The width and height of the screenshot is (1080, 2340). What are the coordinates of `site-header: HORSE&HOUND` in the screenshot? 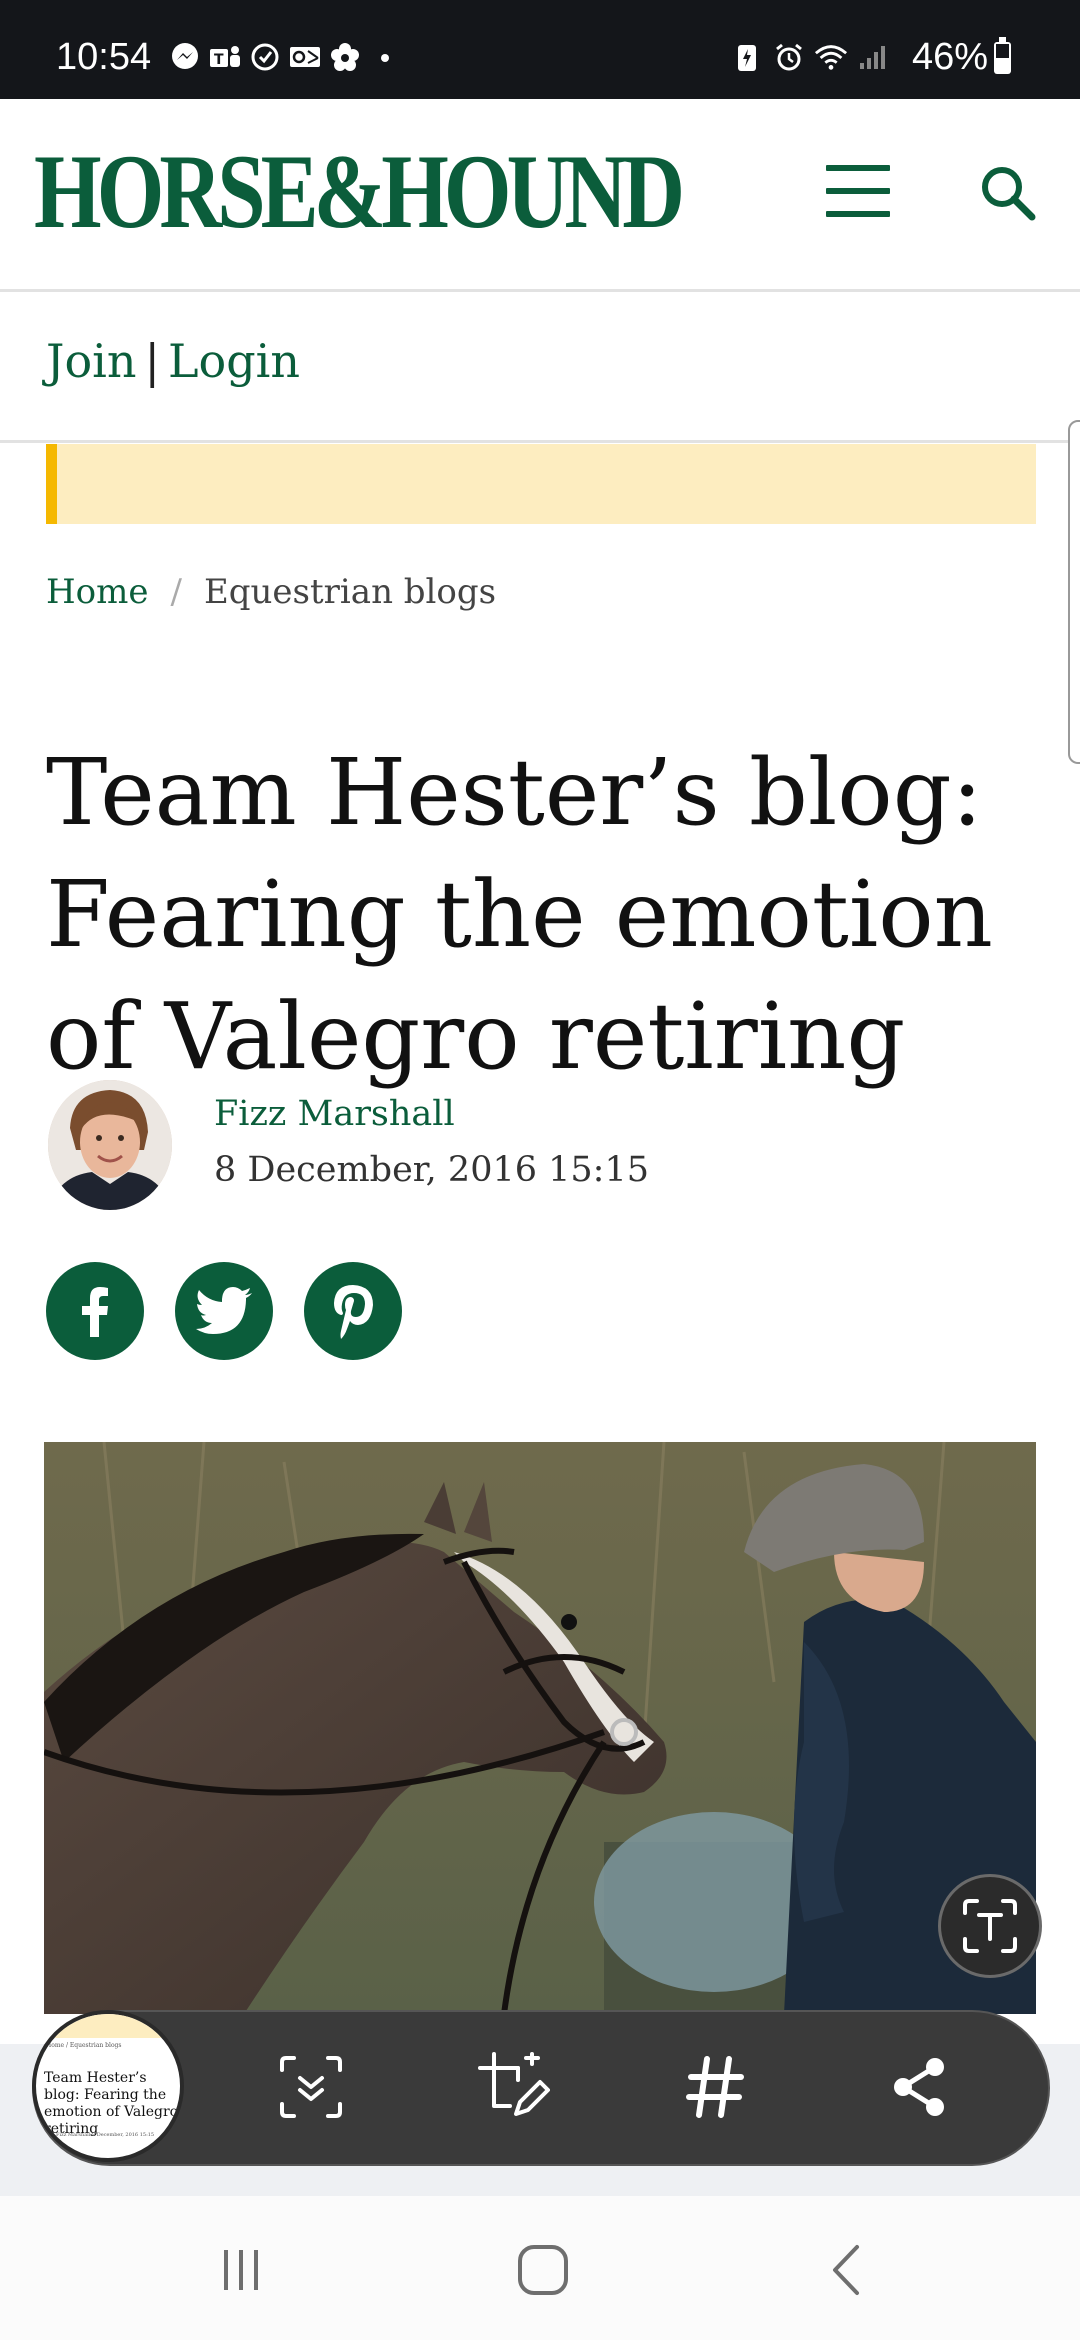 It's located at (540, 195).